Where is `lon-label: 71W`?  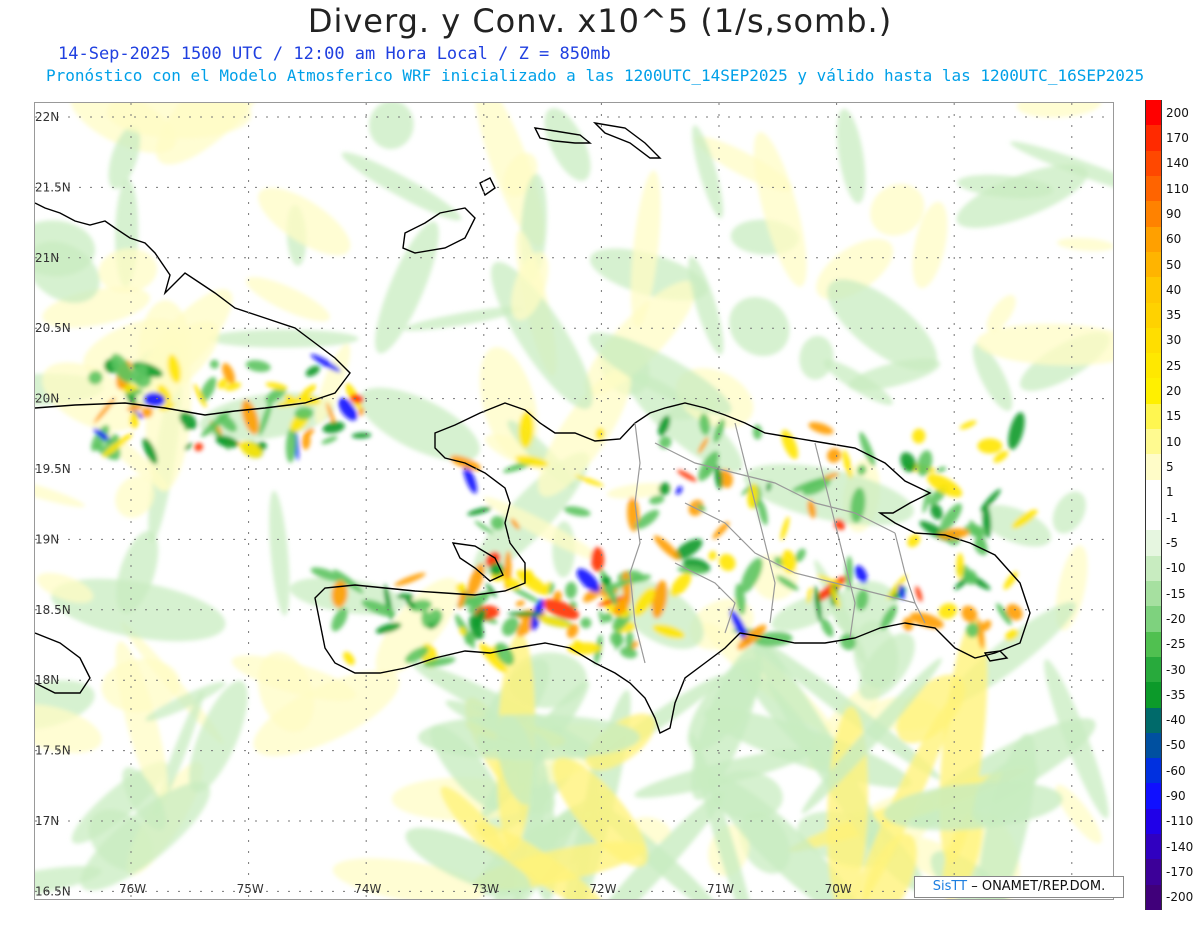 lon-label: 71W is located at coordinates (720, 889).